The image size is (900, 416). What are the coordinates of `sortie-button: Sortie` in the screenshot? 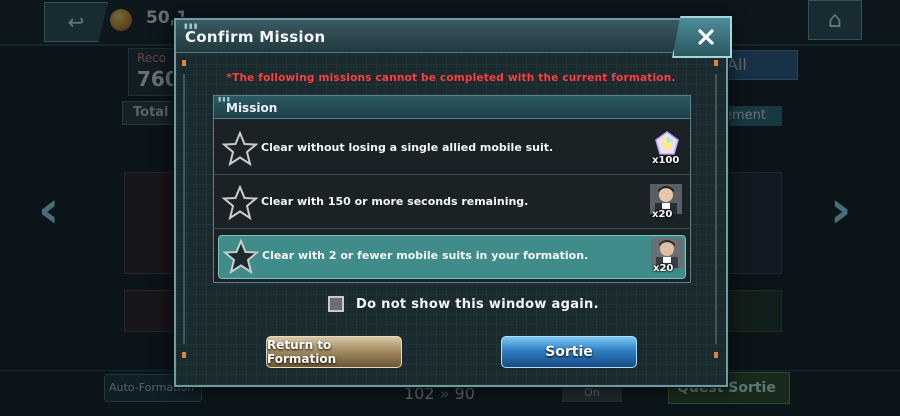 It's located at (569, 352).